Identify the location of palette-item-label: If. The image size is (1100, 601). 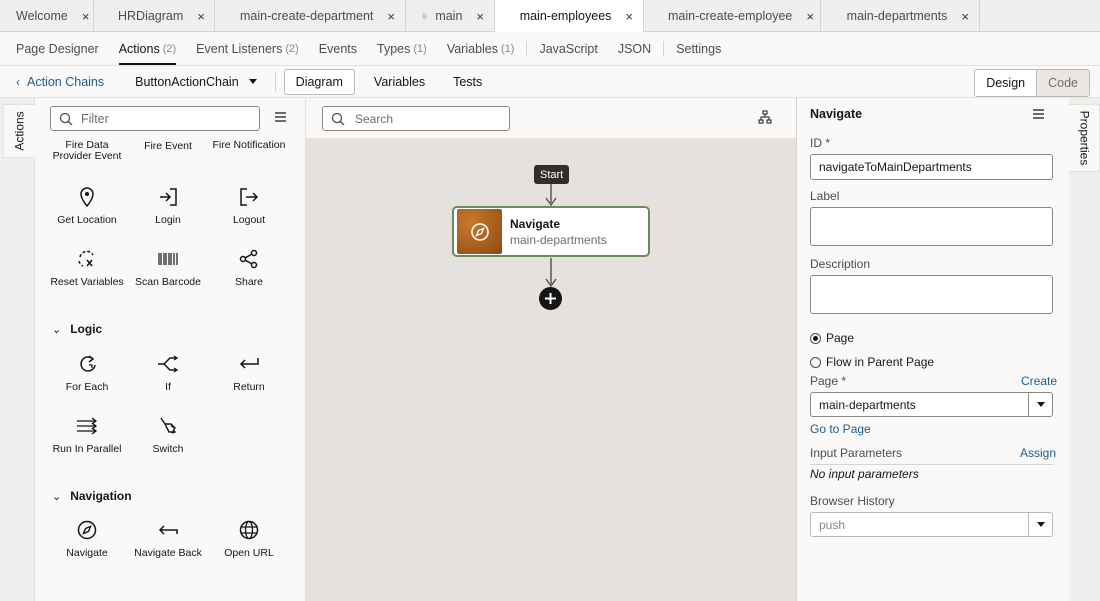
(168, 387).